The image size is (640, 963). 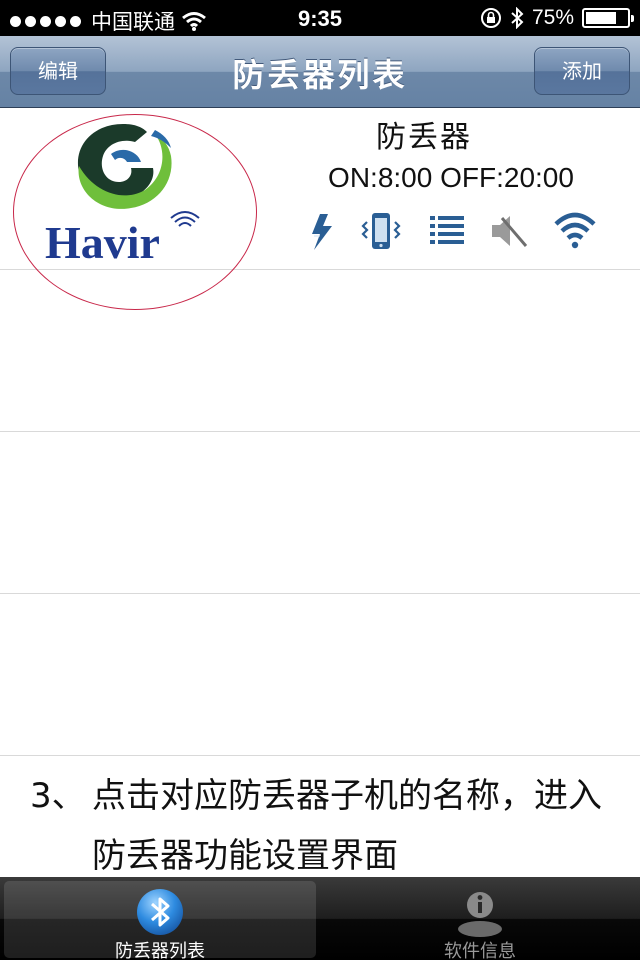 What do you see at coordinates (582, 71) in the screenshot?
I see `add-button: 添加` at bounding box center [582, 71].